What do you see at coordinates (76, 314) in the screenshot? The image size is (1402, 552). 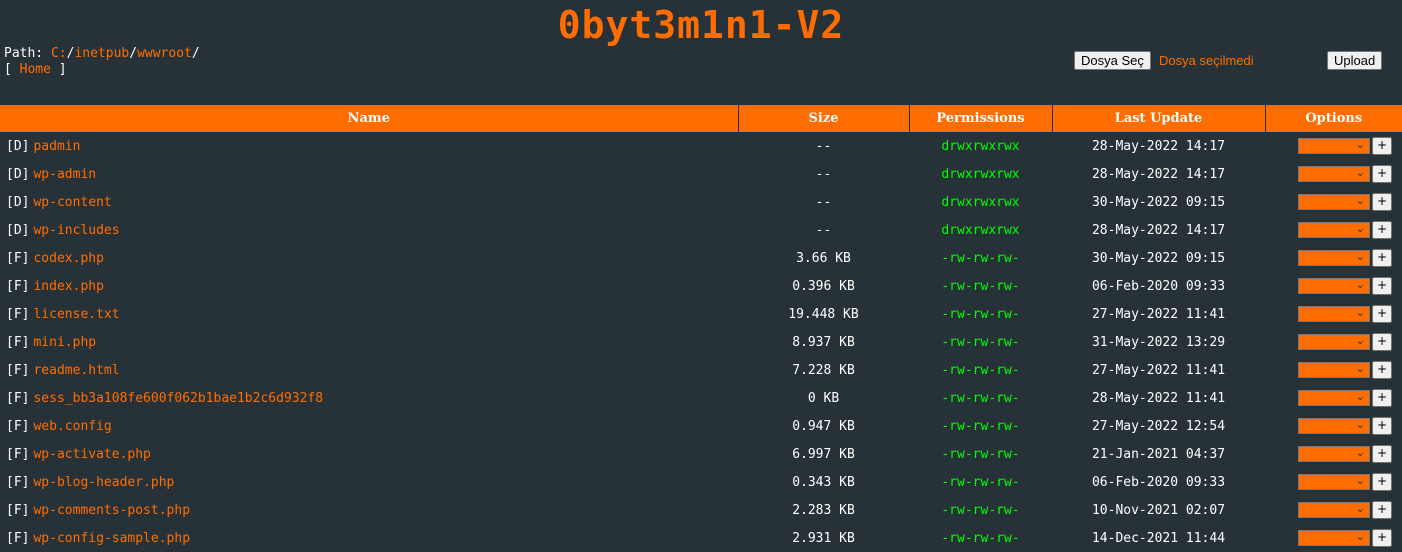 I see `entry-link: license.txt` at bounding box center [76, 314].